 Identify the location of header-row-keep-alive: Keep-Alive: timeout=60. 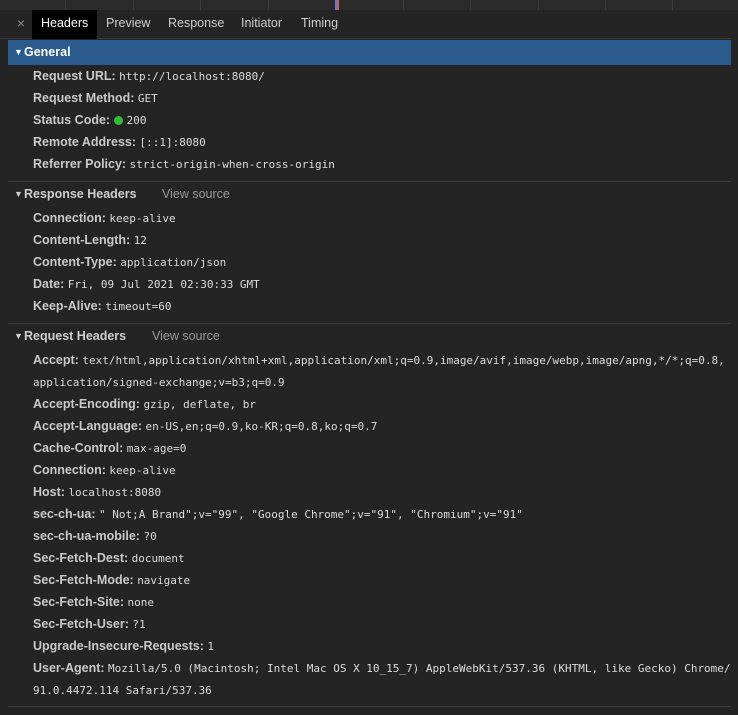
(102, 306).